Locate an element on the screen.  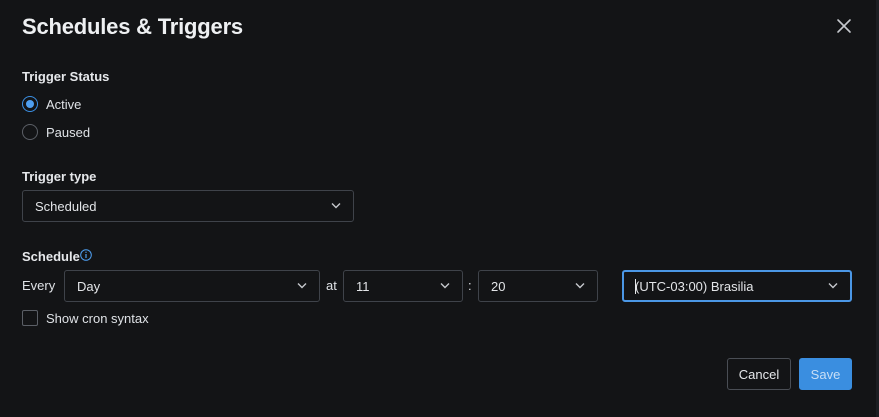
show-cron-checkbox-row: Show cron syntax is located at coordinates (85, 318).